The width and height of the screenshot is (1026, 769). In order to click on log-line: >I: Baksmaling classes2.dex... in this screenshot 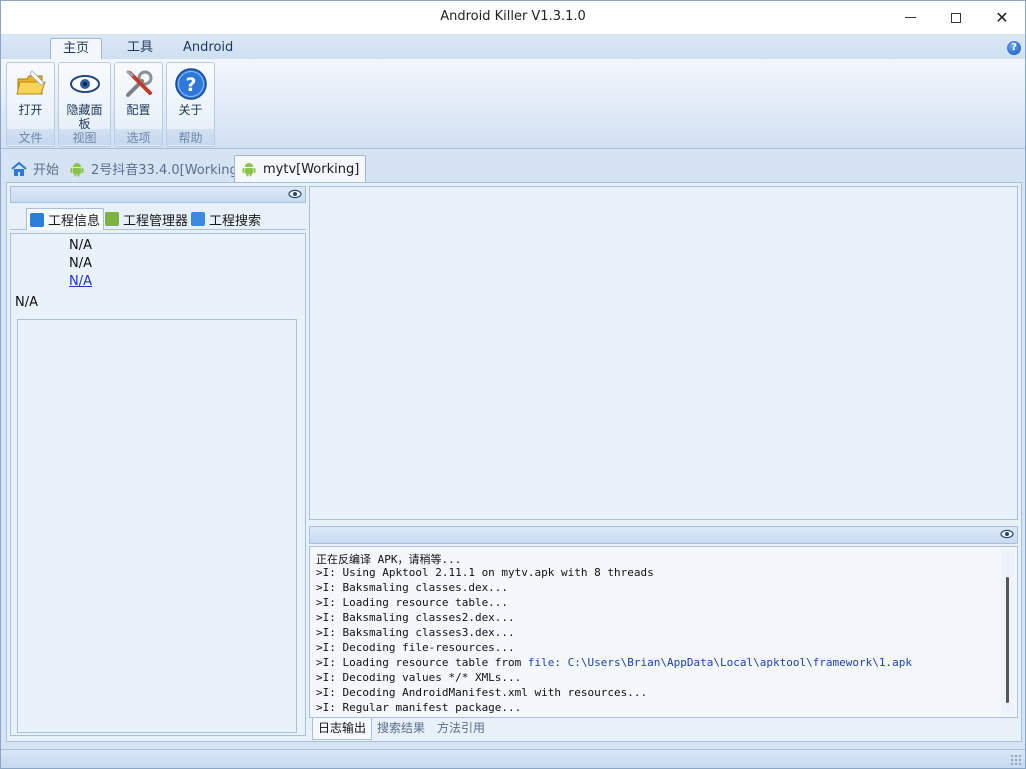, I will do `click(415, 617)`.